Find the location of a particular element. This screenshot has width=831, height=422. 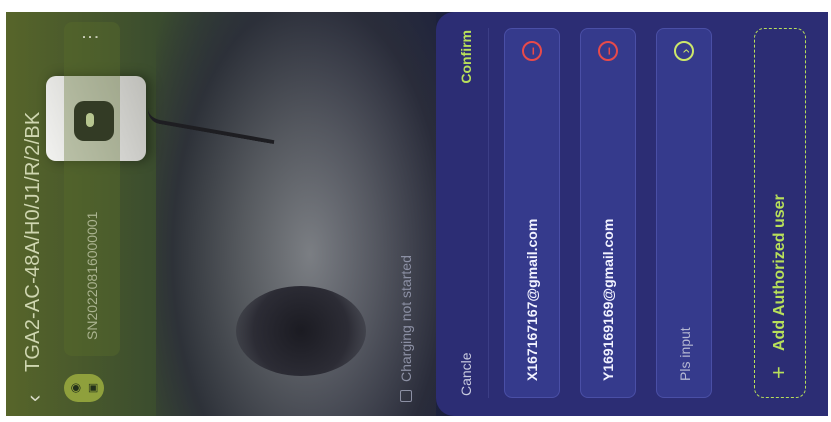

confirm-button: Confirm is located at coordinates (466, 57).